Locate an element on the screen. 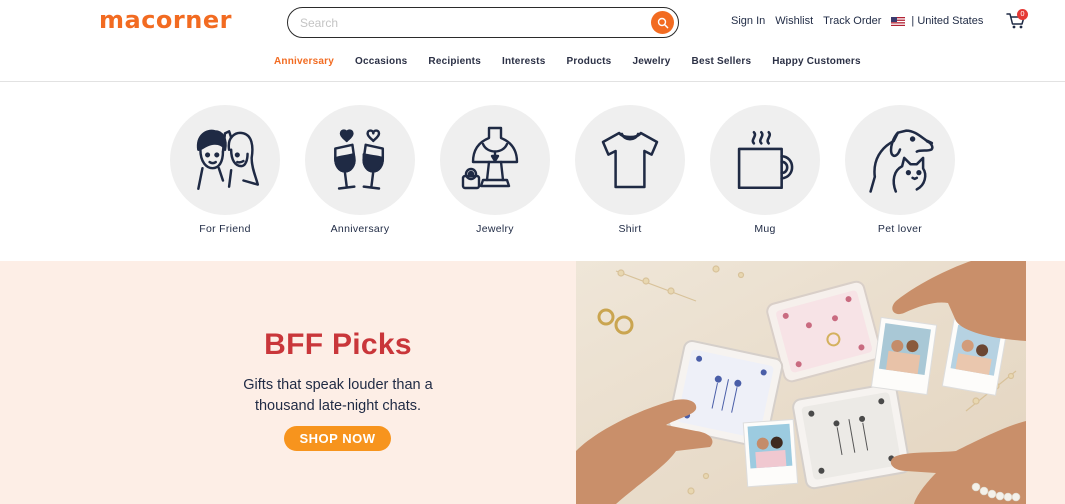  category-jewelry: Jewelry is located at coordinates (495, 170).